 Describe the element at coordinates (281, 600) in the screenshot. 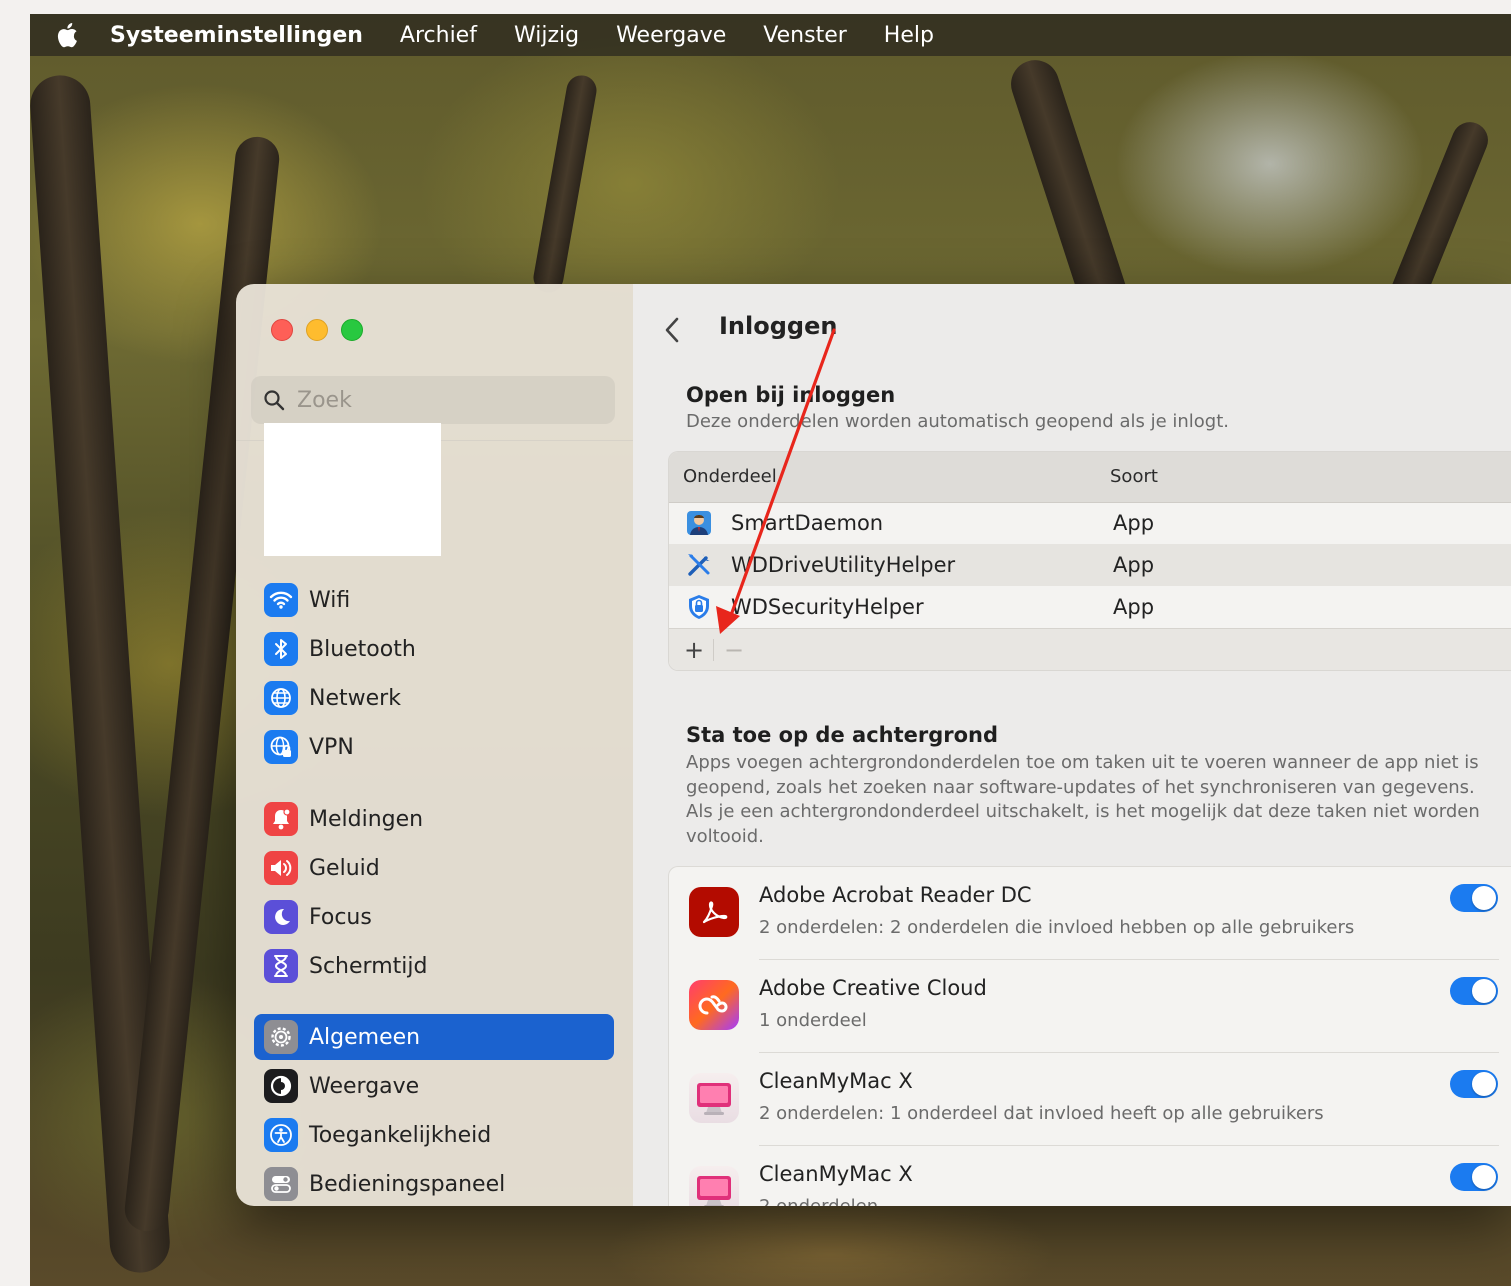

I see `wifi-icon` at that location.